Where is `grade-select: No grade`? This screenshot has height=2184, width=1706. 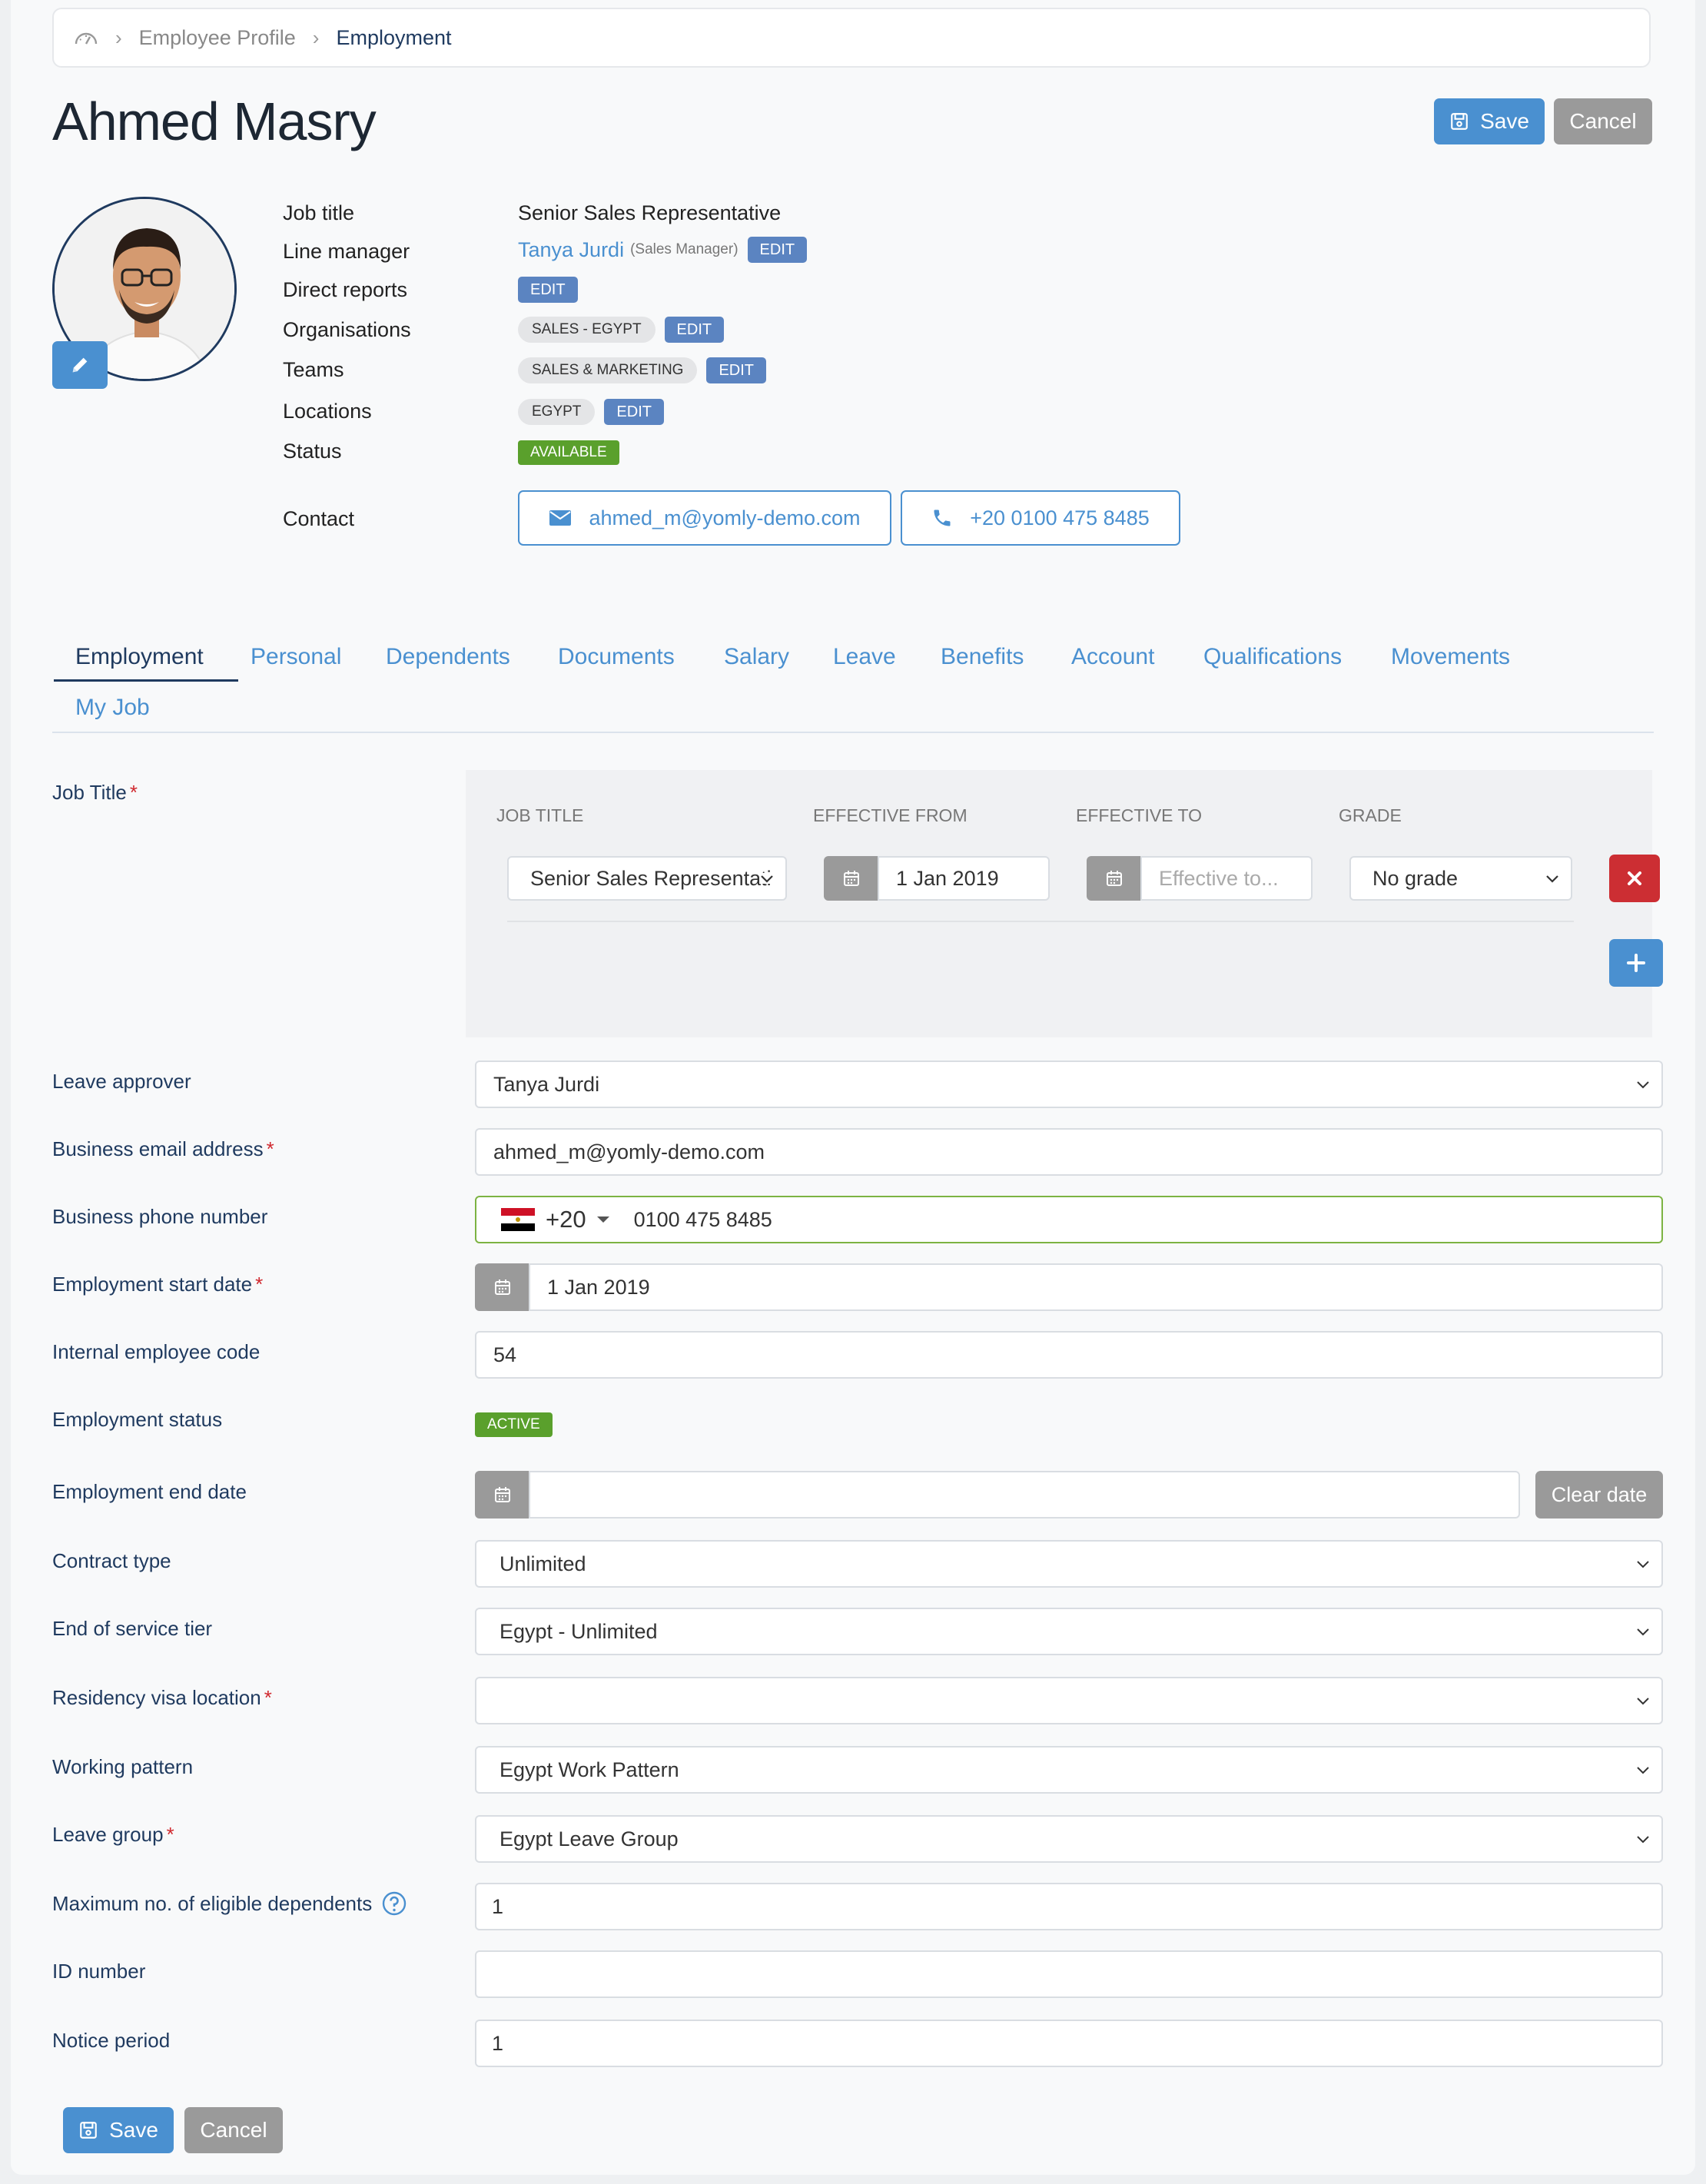
grade-select: No grade is located at coordinates (1461, 878).